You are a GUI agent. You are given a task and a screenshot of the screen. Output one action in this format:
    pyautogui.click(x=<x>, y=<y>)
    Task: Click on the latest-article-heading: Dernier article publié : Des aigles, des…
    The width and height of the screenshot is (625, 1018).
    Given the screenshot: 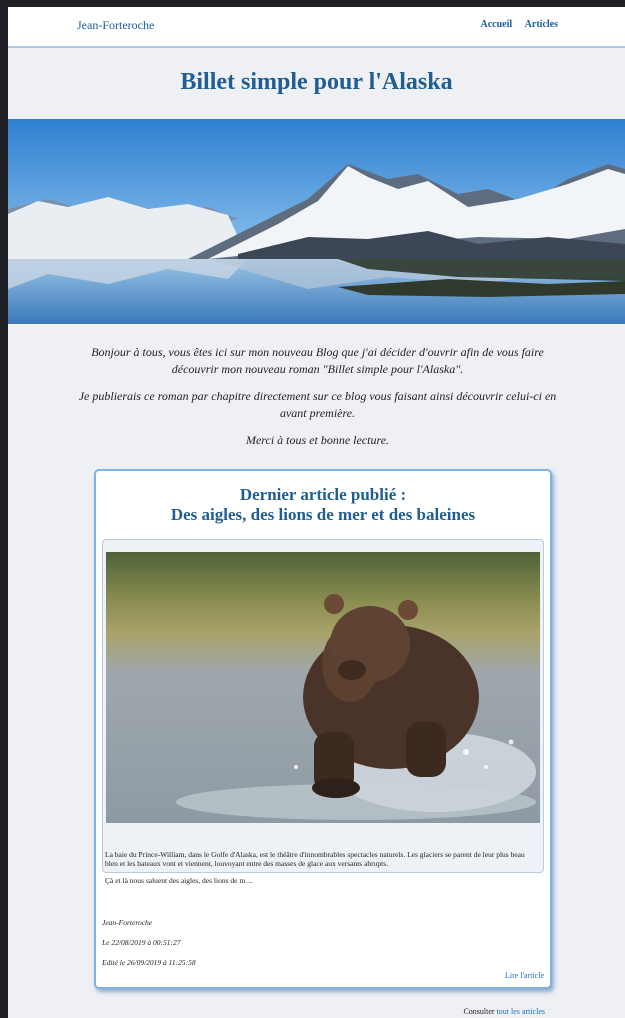 What is the action you would take?
    pyautogui.click(x=323, y=505)
    